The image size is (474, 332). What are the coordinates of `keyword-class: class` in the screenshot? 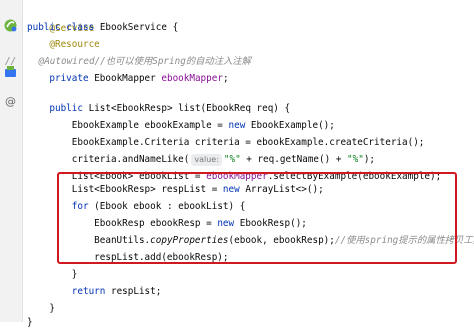 It's located at (80, 27).